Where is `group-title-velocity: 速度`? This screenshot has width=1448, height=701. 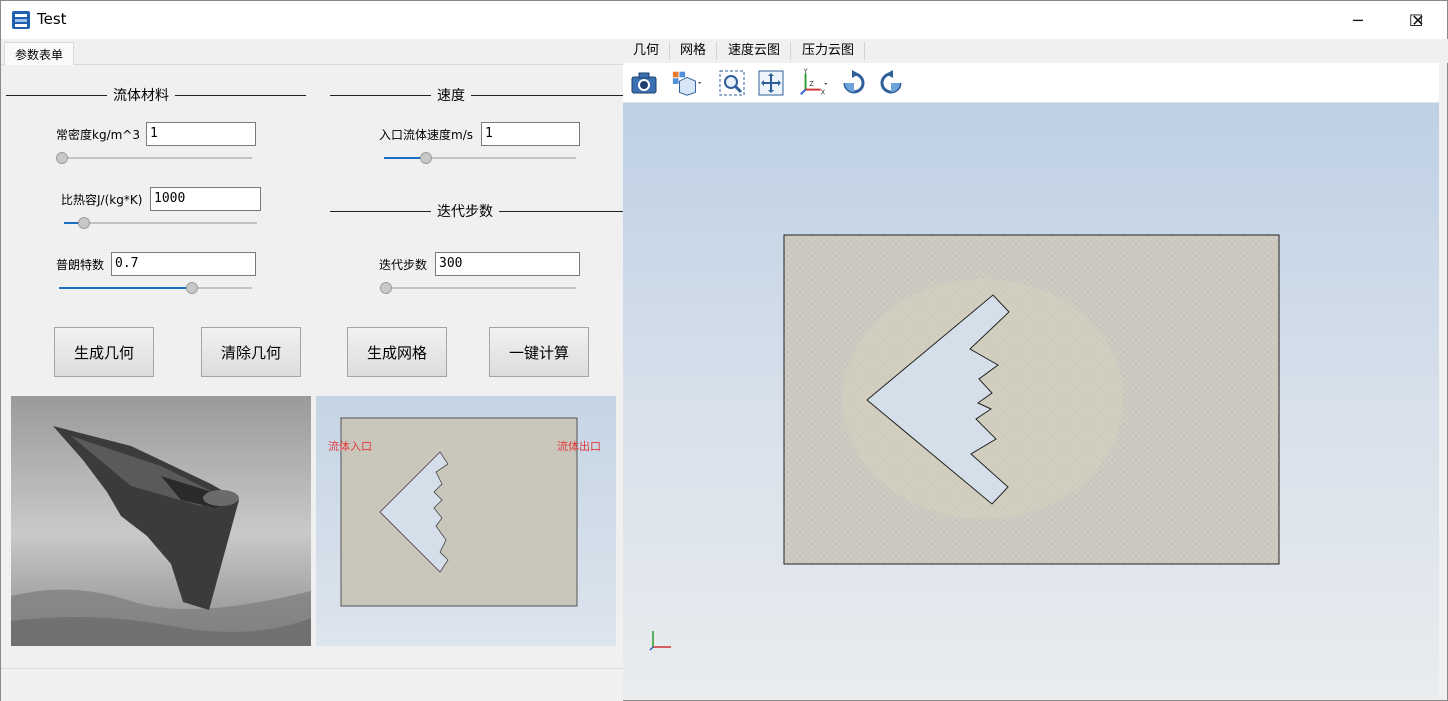
group-title-velocity: 速度 is located at coordinates (451, 95).